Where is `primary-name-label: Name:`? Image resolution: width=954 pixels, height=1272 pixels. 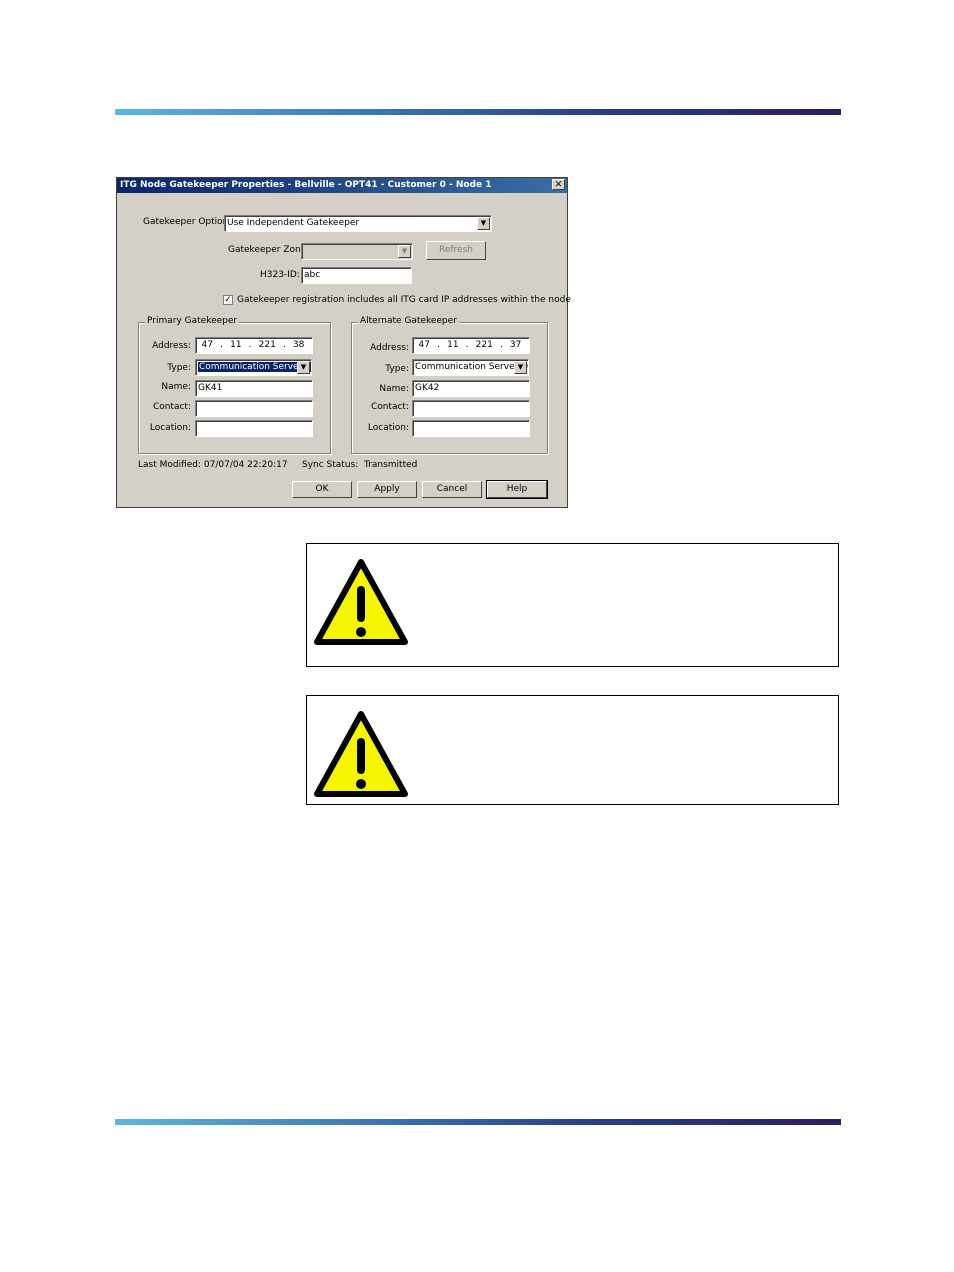
primary-name-label: Name: is located at coordinates (176, 387).